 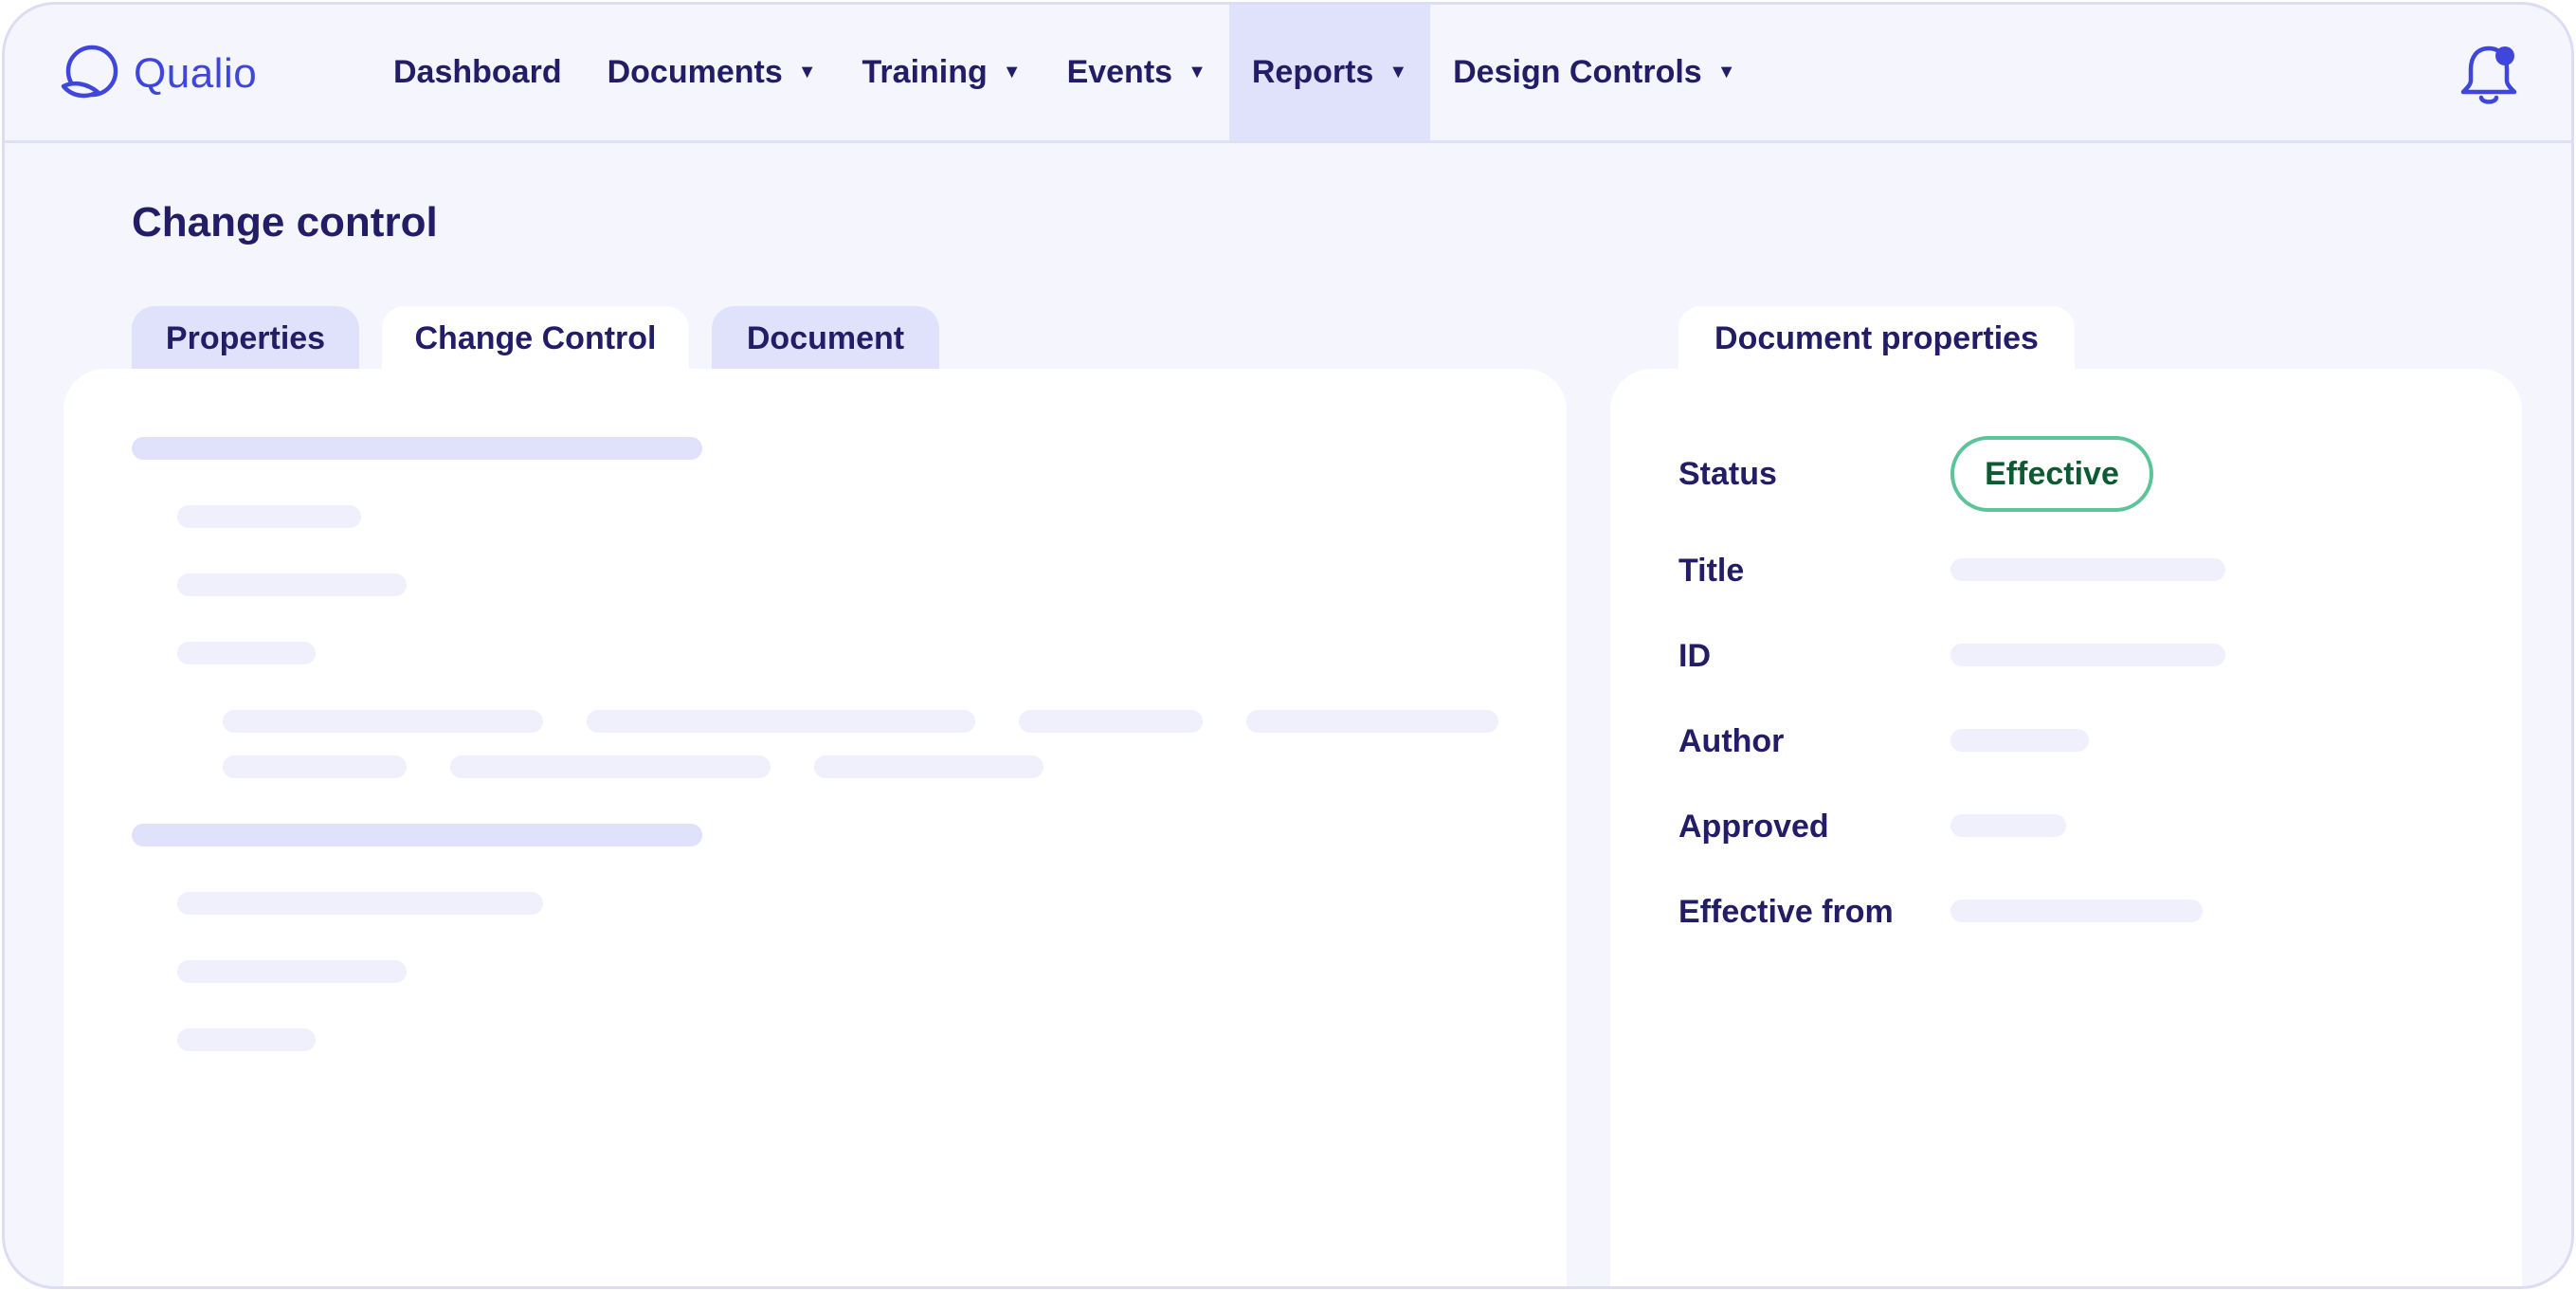 What do you see at coordinates (196, 73) in the screenshot?
I see `logo-text: Qualio` at bounding box center [196, 73].